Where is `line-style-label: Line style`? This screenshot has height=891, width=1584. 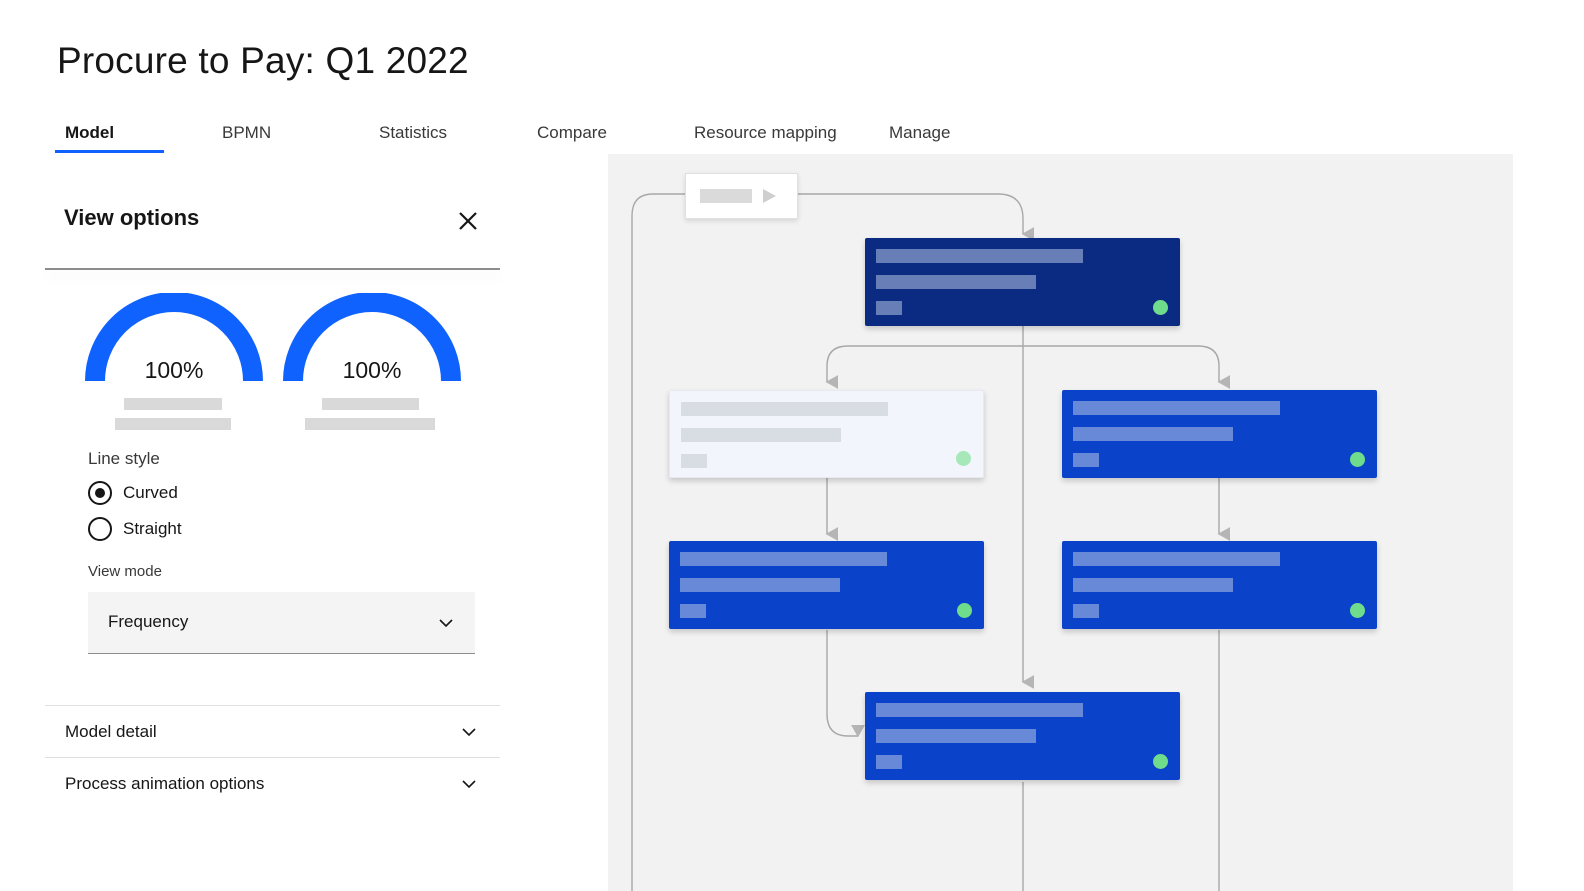
line-style-label: Line style is located at coordinates (124, 458).